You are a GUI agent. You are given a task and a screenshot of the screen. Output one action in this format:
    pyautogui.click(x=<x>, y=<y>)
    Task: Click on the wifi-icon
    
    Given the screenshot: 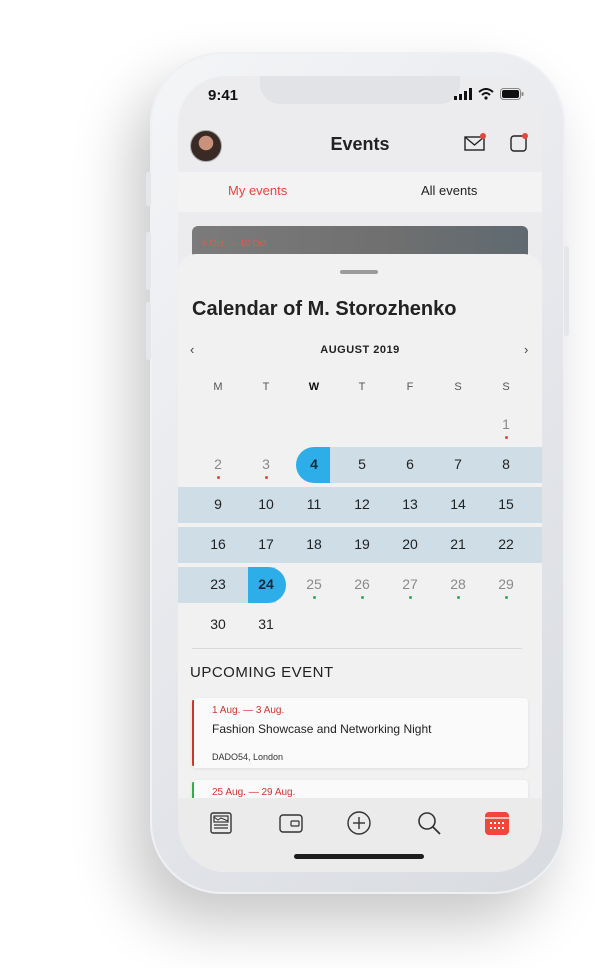 What is the action you would take?
    pyautogui.click(x=486, y=94)
    